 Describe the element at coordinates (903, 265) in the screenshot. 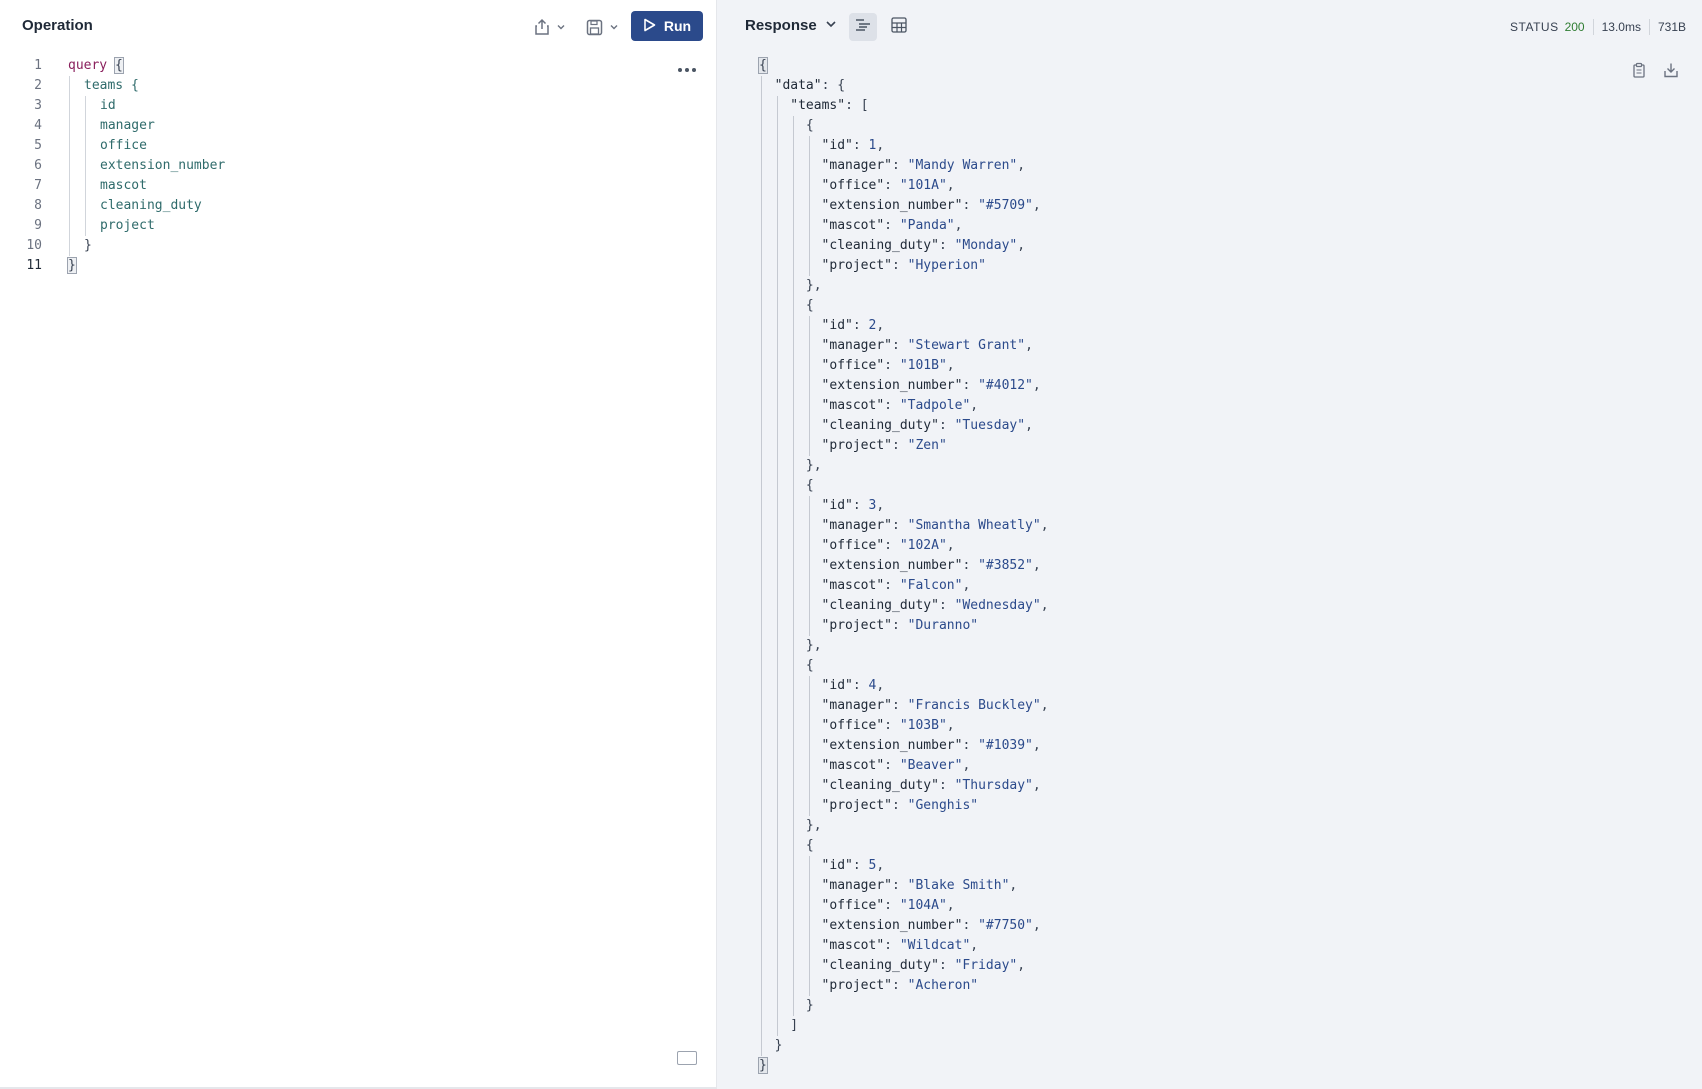

I see `json-line: "project": "Hyperion"` at that location.